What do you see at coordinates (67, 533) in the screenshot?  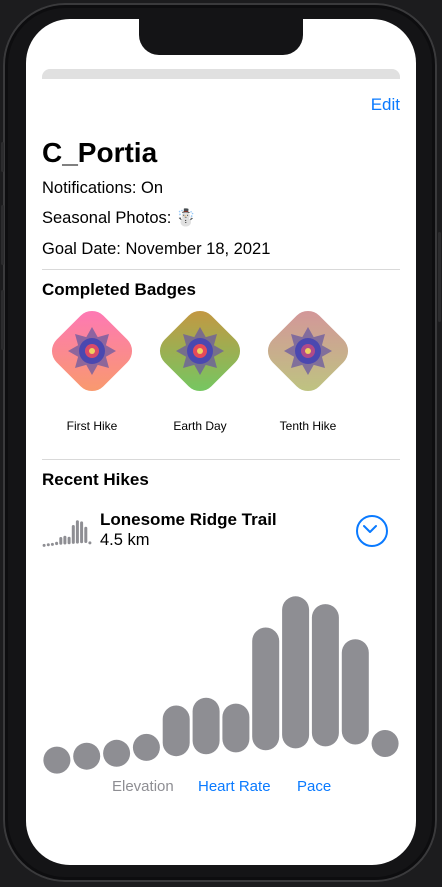 I see `hike-elevation-mini-chart` at bounding box center [67, 533].